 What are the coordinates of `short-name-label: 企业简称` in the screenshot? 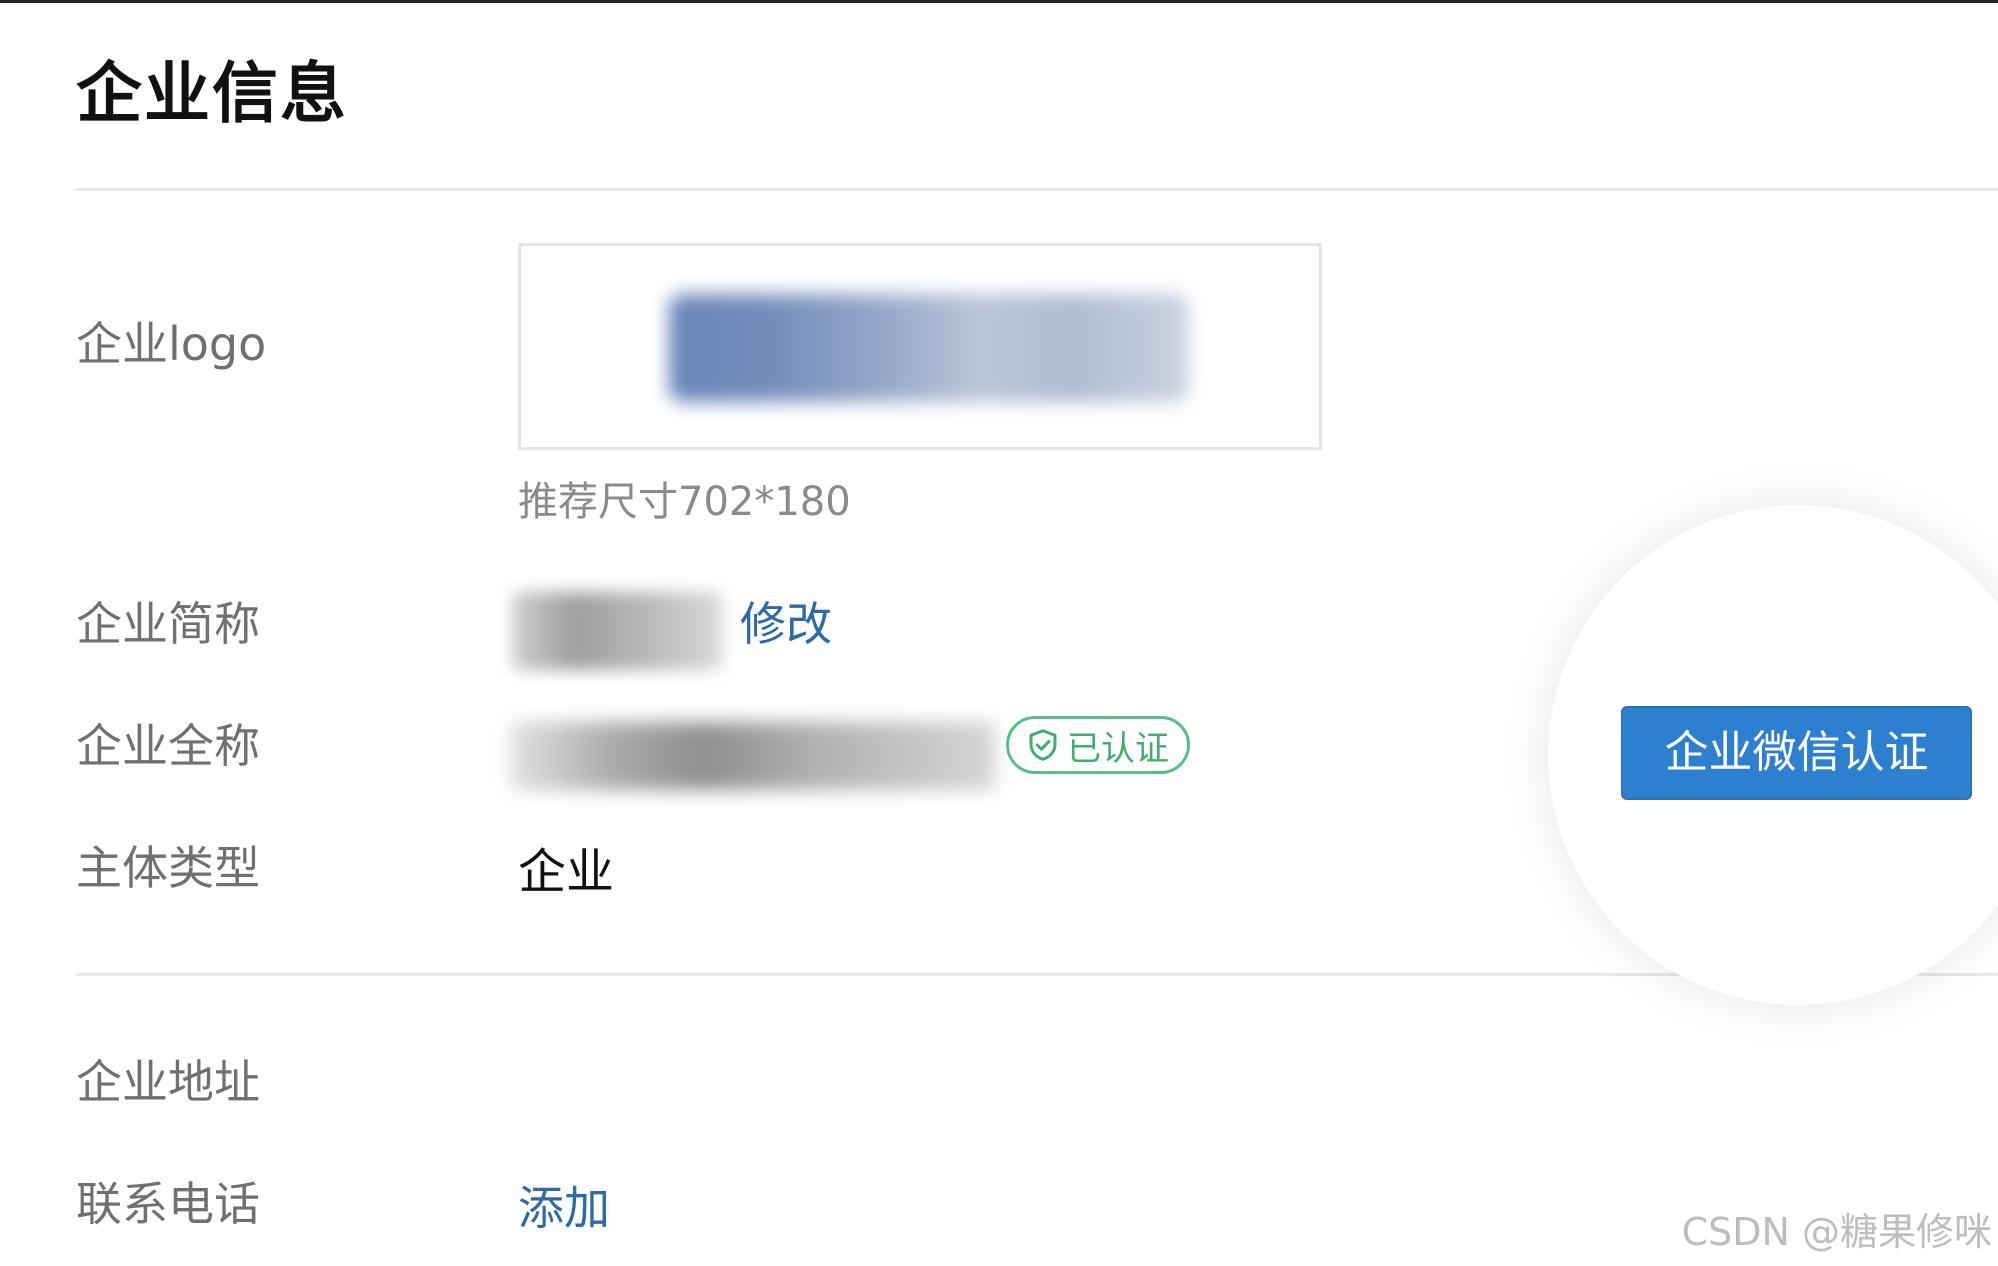 It's located at (168, 624).